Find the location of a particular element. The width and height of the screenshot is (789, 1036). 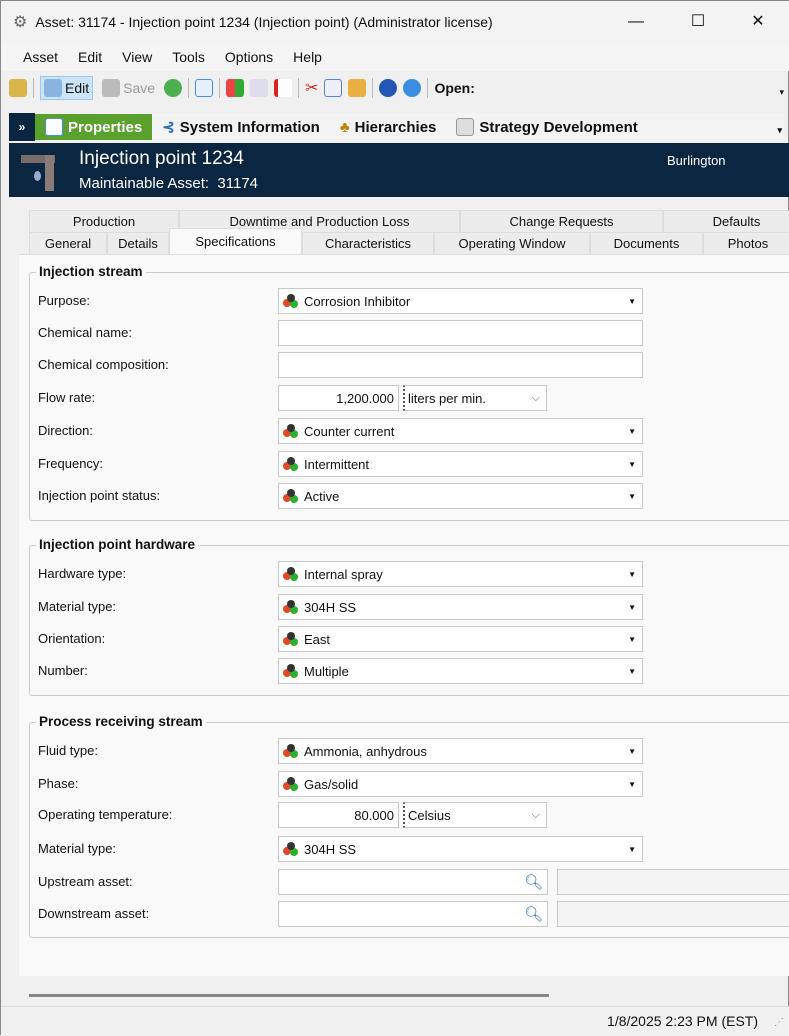

fluid-icon is located at coordinates (291, 751).